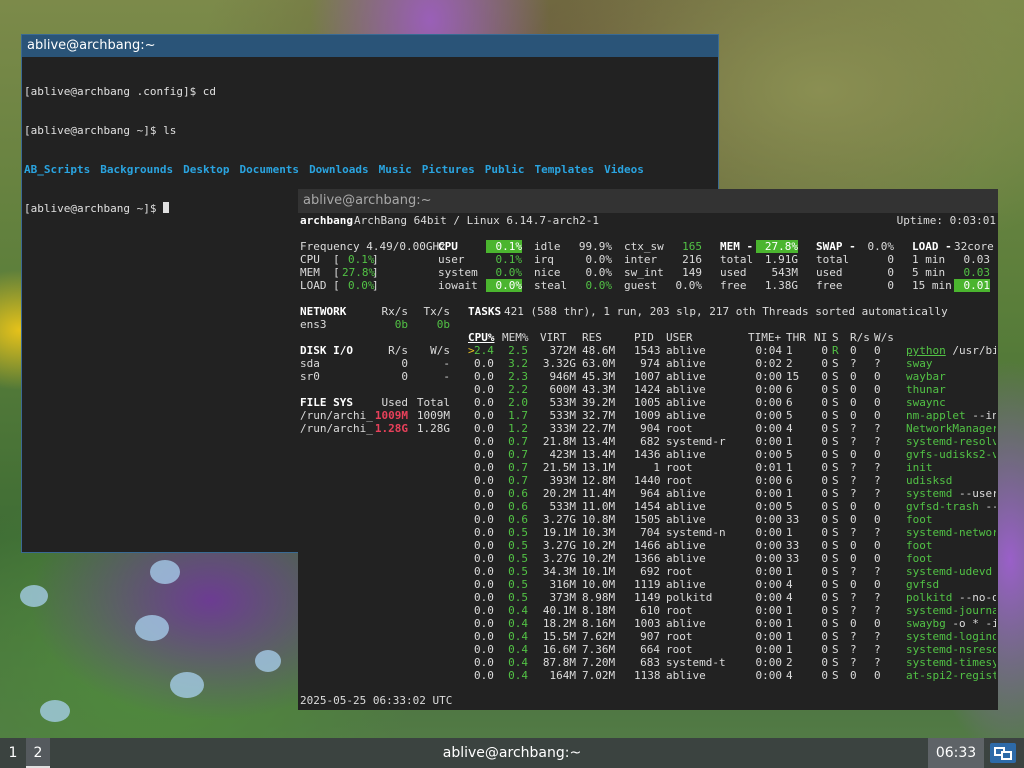 The image size is (1024, 768). Describe the element at coordinates (518, 350) in the screenshot. I see `cell-mem: 2.5` at that location.